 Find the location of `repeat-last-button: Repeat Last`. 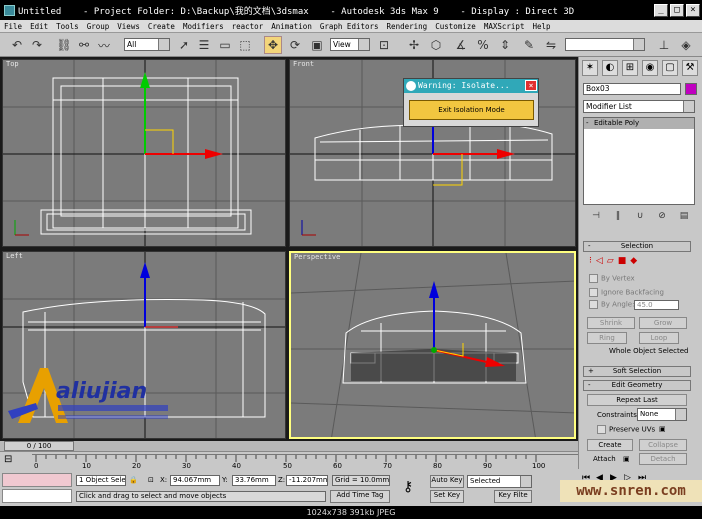

repeat-last-button: Repeat Last is located at coordinates (637, 400).